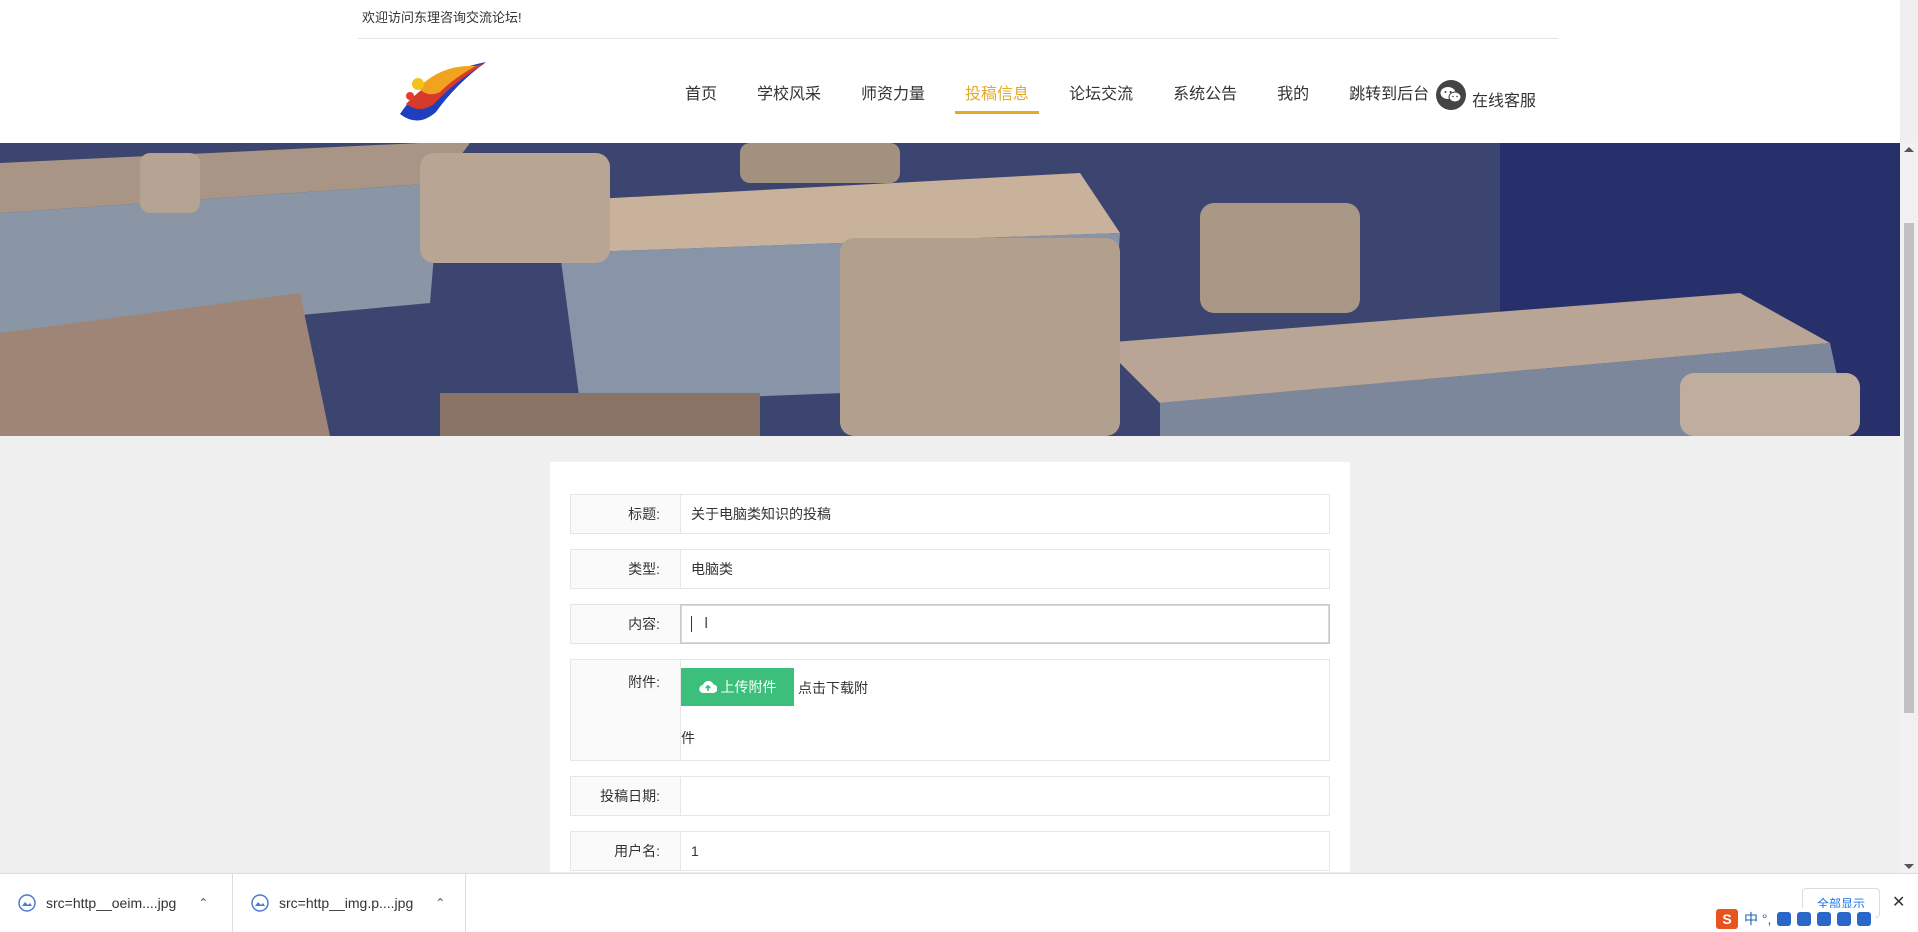 The image size is (1918, 932). Describe the element at coordinates (691, 624) in the screenshot. I see `text-caret` at that location.